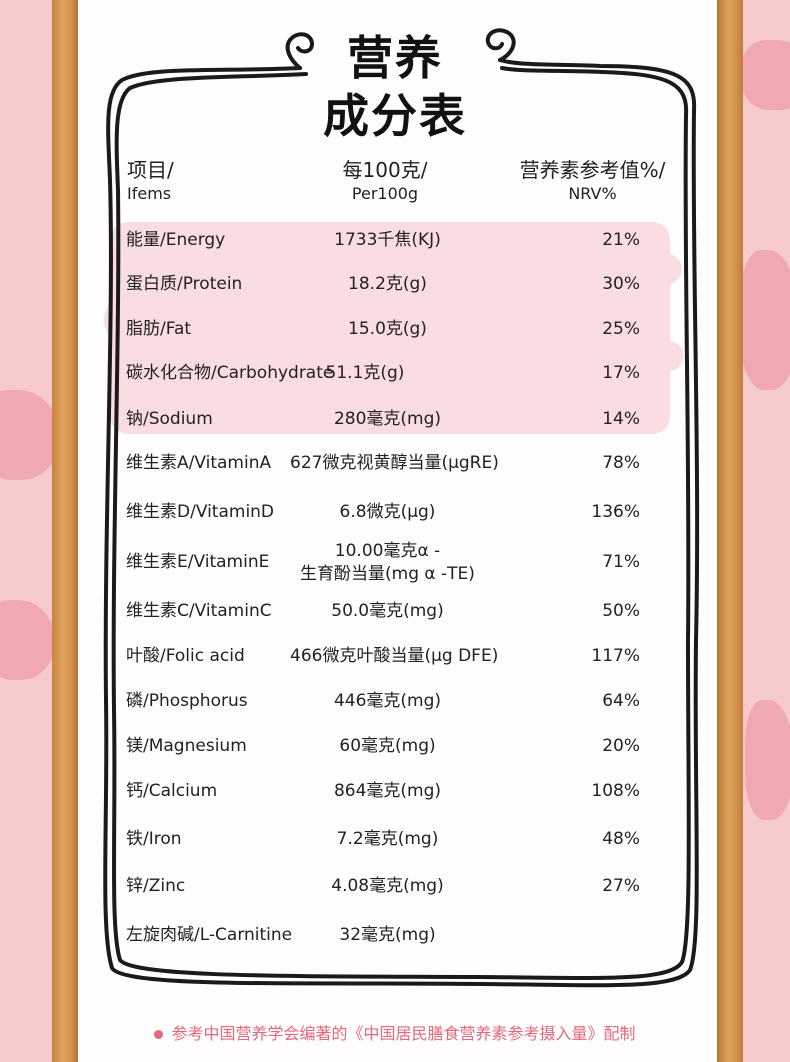 Image resolution: width=790 pixels, height=1062 pixels. I want to click on header-per-cn: 每100克/, so click(385, 170).